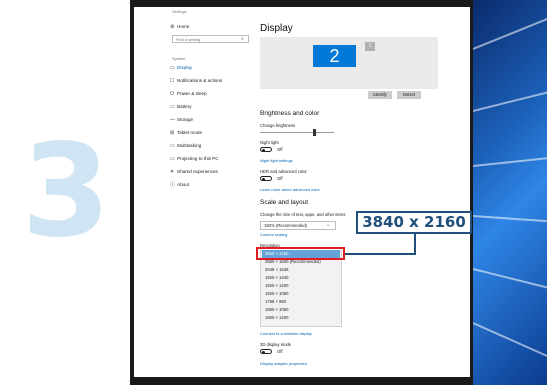 This screenshot has width=547, height=385. What do you see at coordinates (328, 225) in the screenshot?
I see `chevron-down-icon: ⌄` at bounding box center [328, 225].